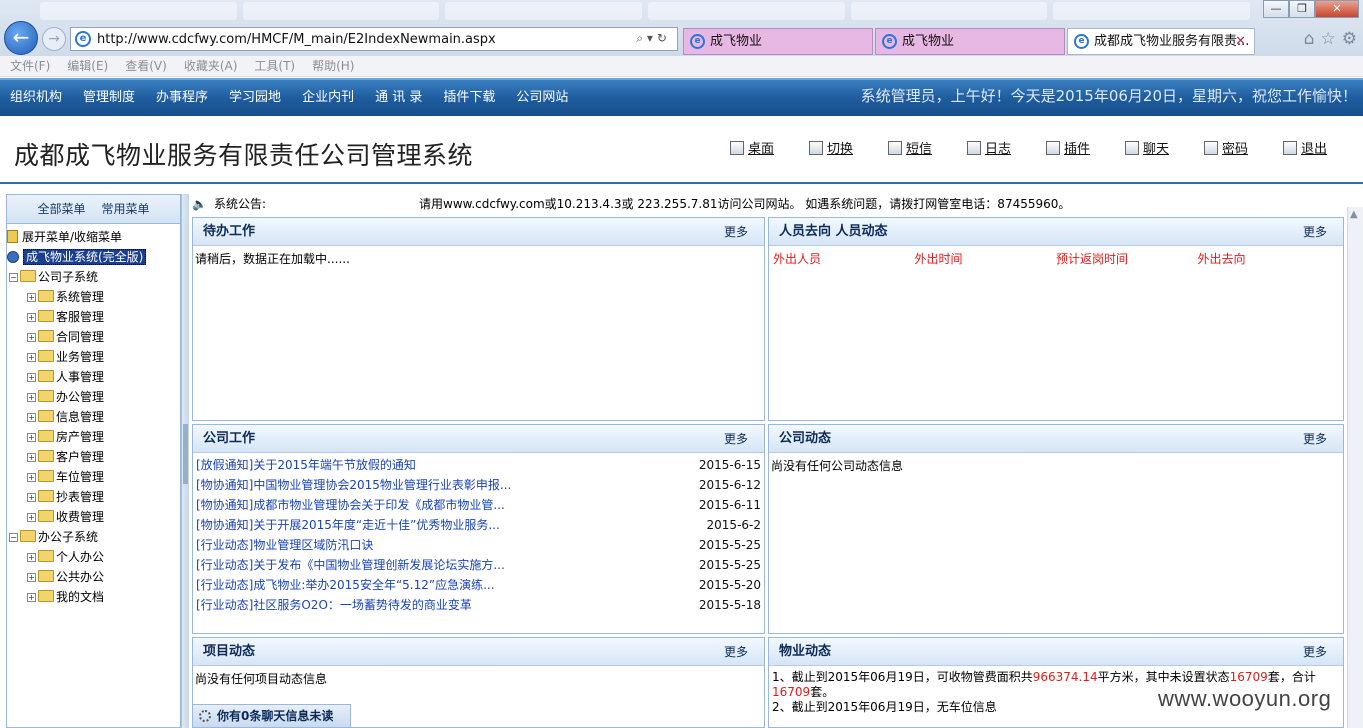 The width and height of the screenshot is (1363, 728). Describe the element at coordinates (93, 557) in the screenshot. I see `tree-item-personal: + 个人办公` at that location.